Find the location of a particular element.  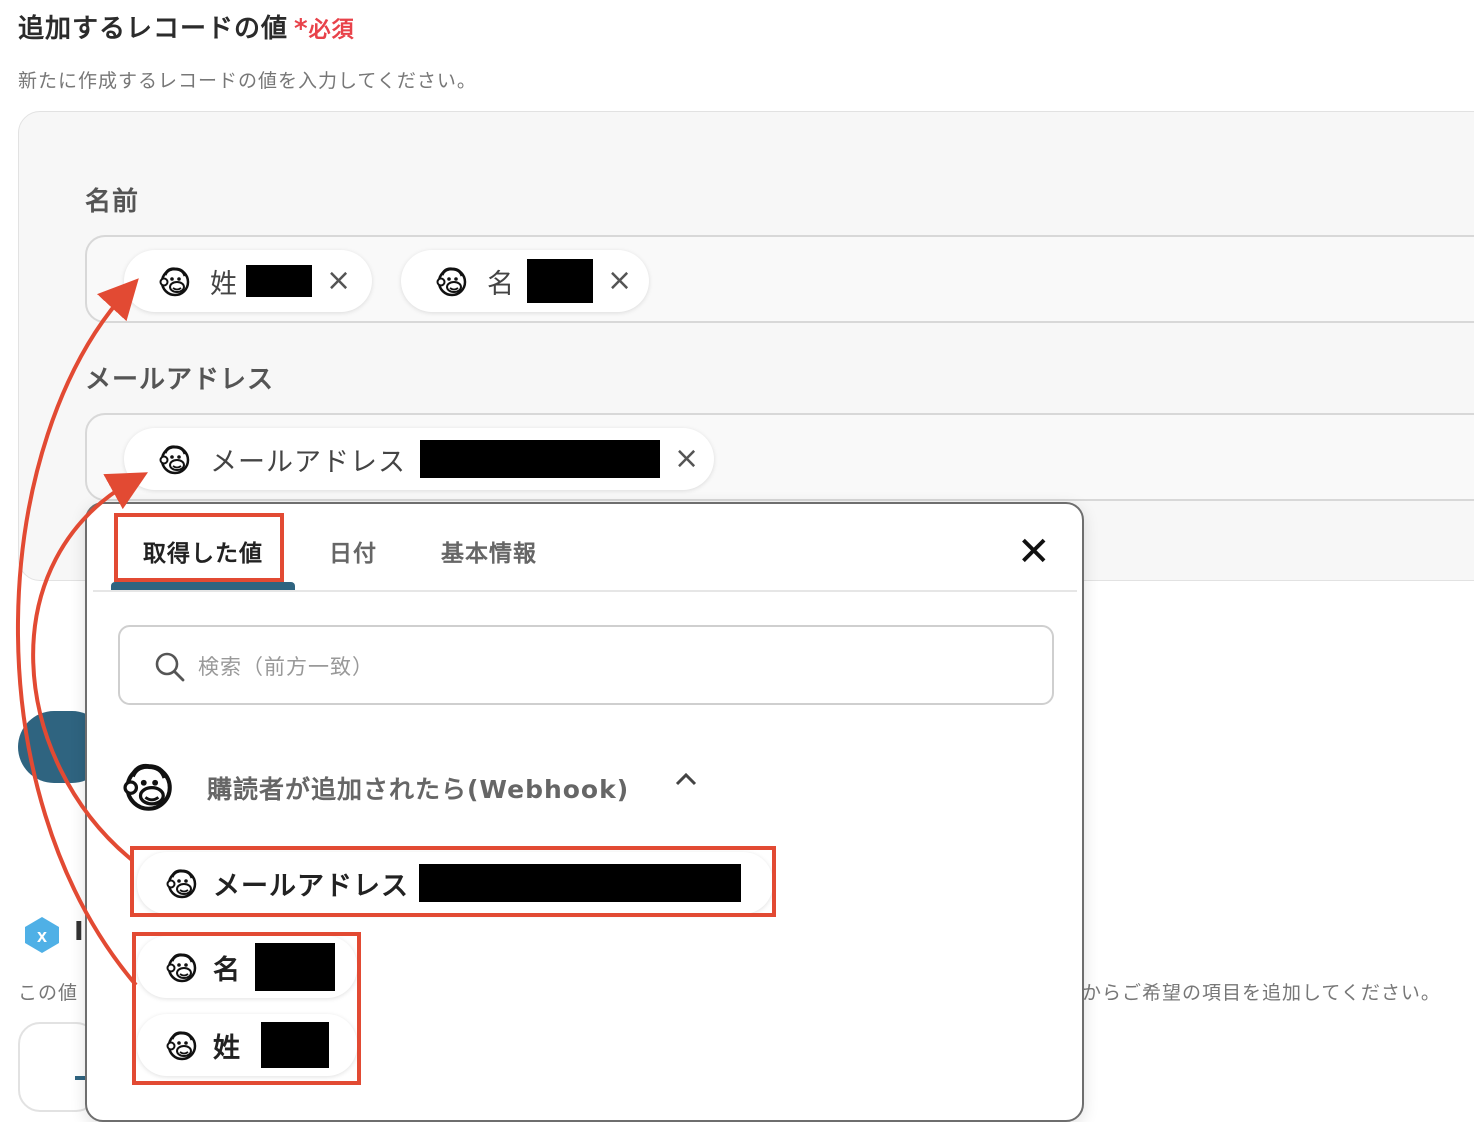

search-placeholder: 検索（前方一致） is located at coordinates (286, 667).